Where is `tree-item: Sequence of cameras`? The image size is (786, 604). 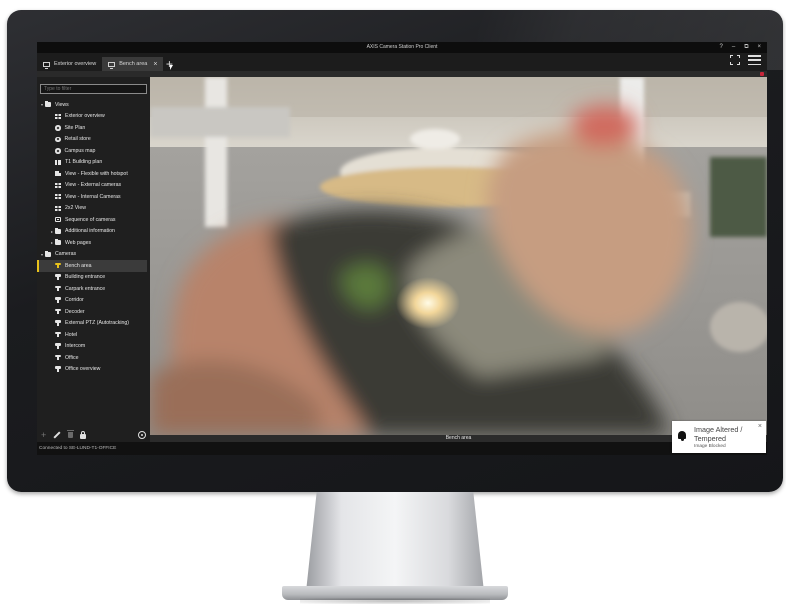
tree-item: Sequence of cameras is located at coordinates (93, 220).